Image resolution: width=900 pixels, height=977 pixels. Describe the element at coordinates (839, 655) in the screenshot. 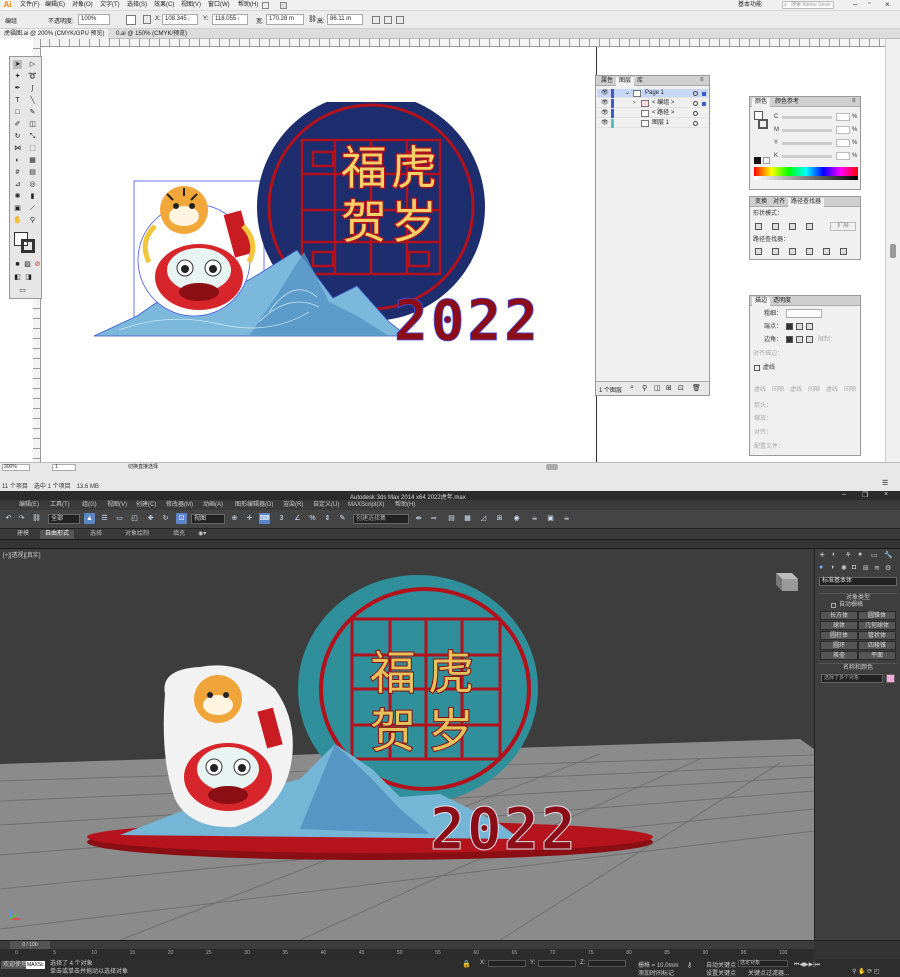

I see `teapot-button: 茶壶` at that location.